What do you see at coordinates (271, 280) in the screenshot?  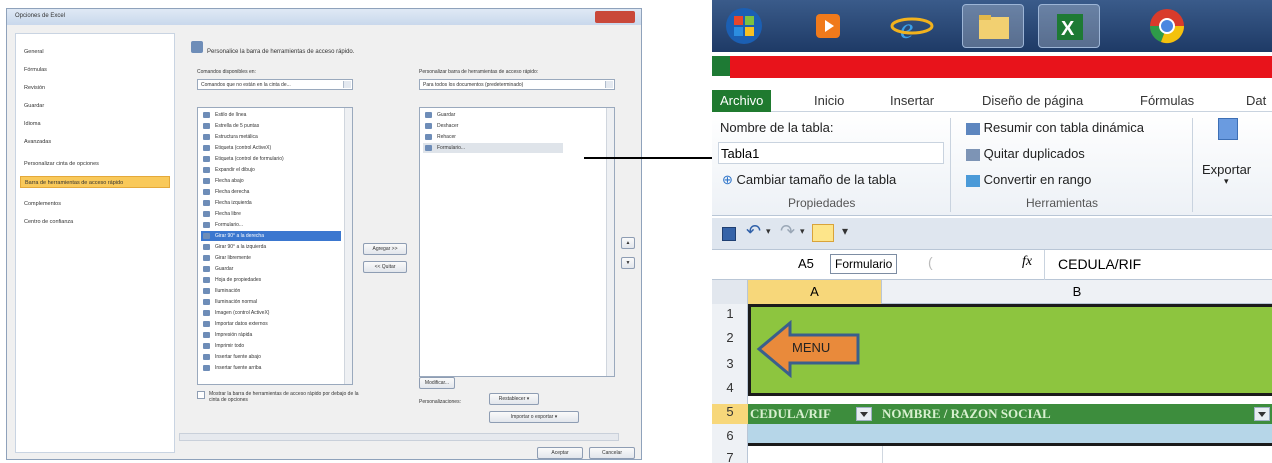 I see `list-item: Hoja de propiedades` at bounding box center [271, 280].